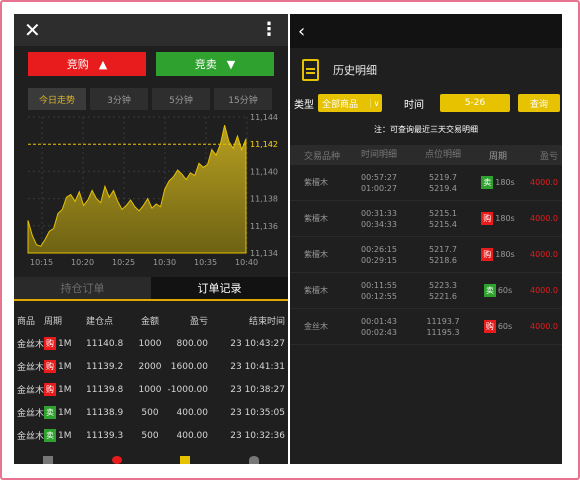 The width and height of the screenshot is (580, 480). What do you see at coordinates (257, 366) in the screenshot?
I see `cell-end-time: 23 10:41:31` at bounding box center [257, 366].